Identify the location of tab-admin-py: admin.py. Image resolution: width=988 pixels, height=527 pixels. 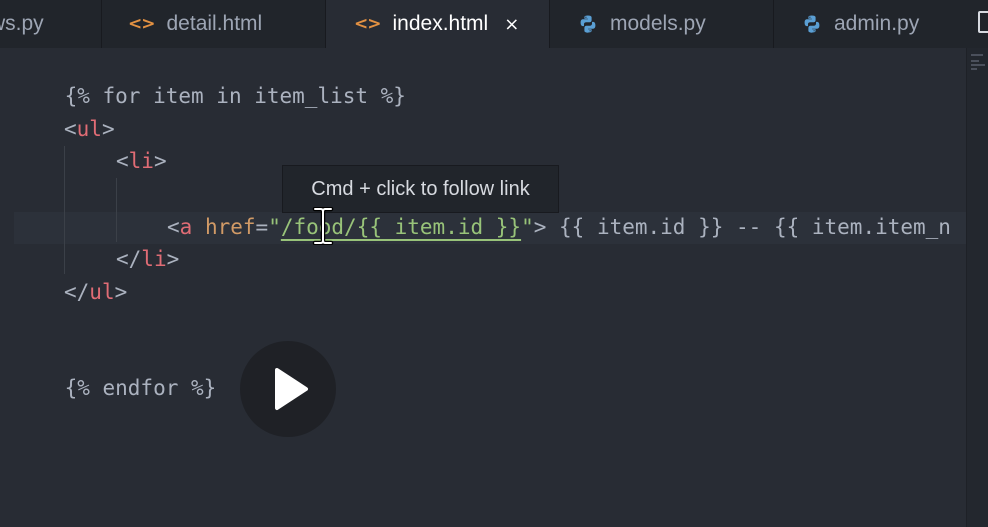
(881, 24).